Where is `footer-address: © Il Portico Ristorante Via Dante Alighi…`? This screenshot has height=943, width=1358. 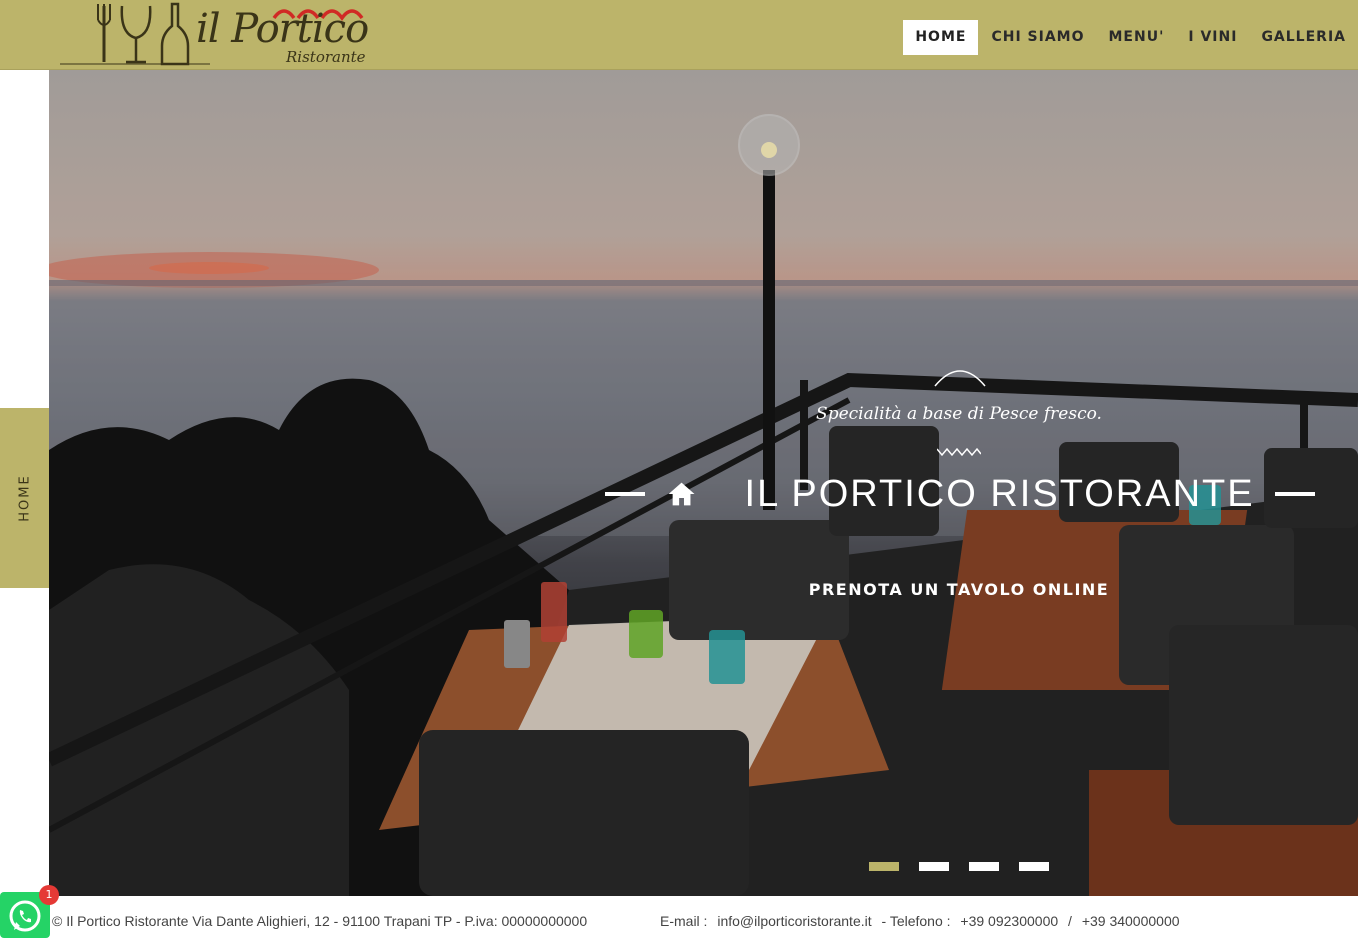
footer-address: © Il Portico Ristorante Via Dante Alighi… is located at coordinates (320, 921).